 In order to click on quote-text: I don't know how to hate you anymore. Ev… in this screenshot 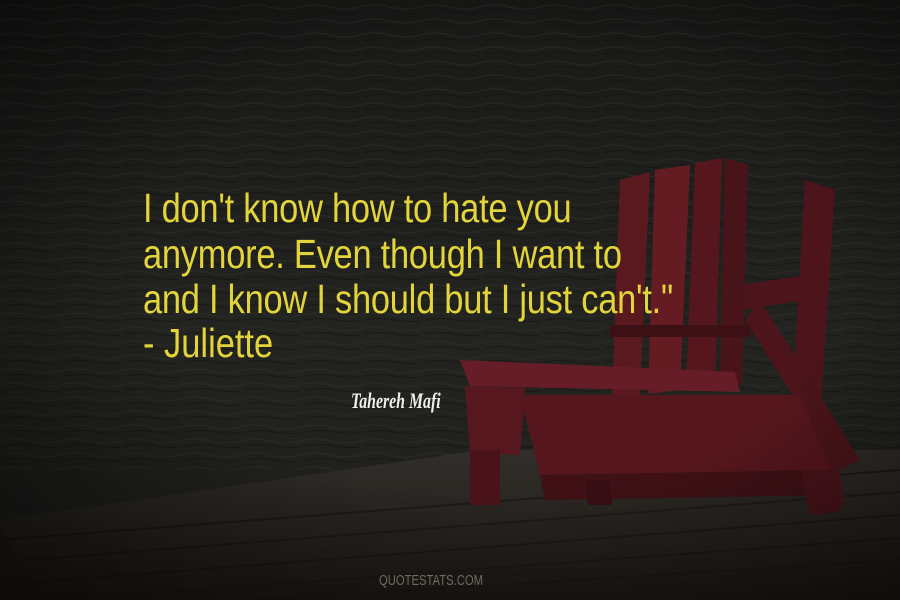, I will do `click(428, 254)`.